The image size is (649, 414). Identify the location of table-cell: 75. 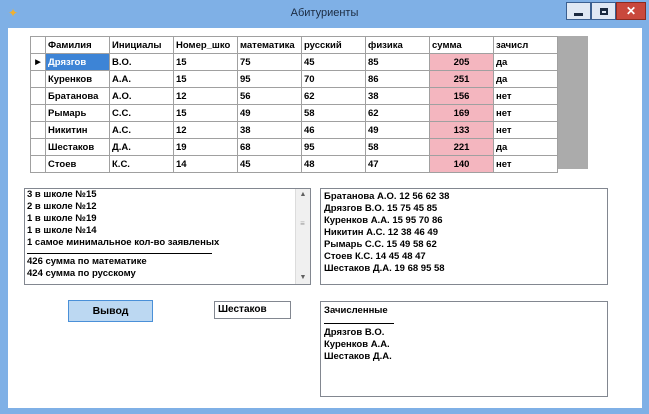
(269, 62).